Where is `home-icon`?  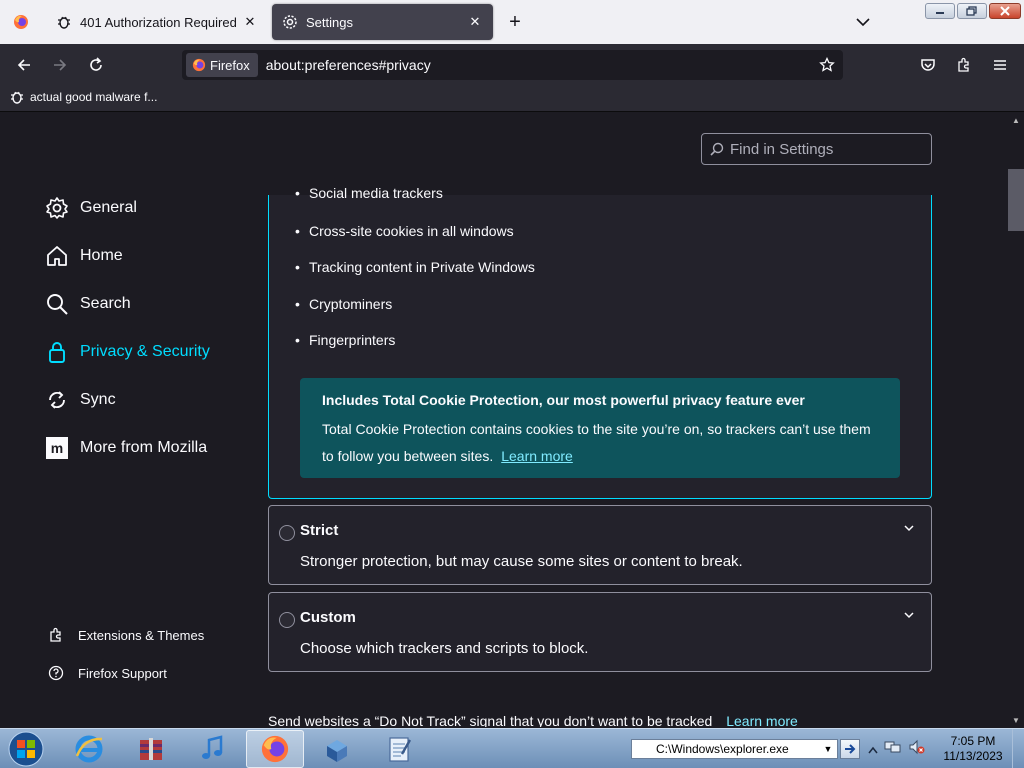 home-icon is located at coordinates (57, 256).